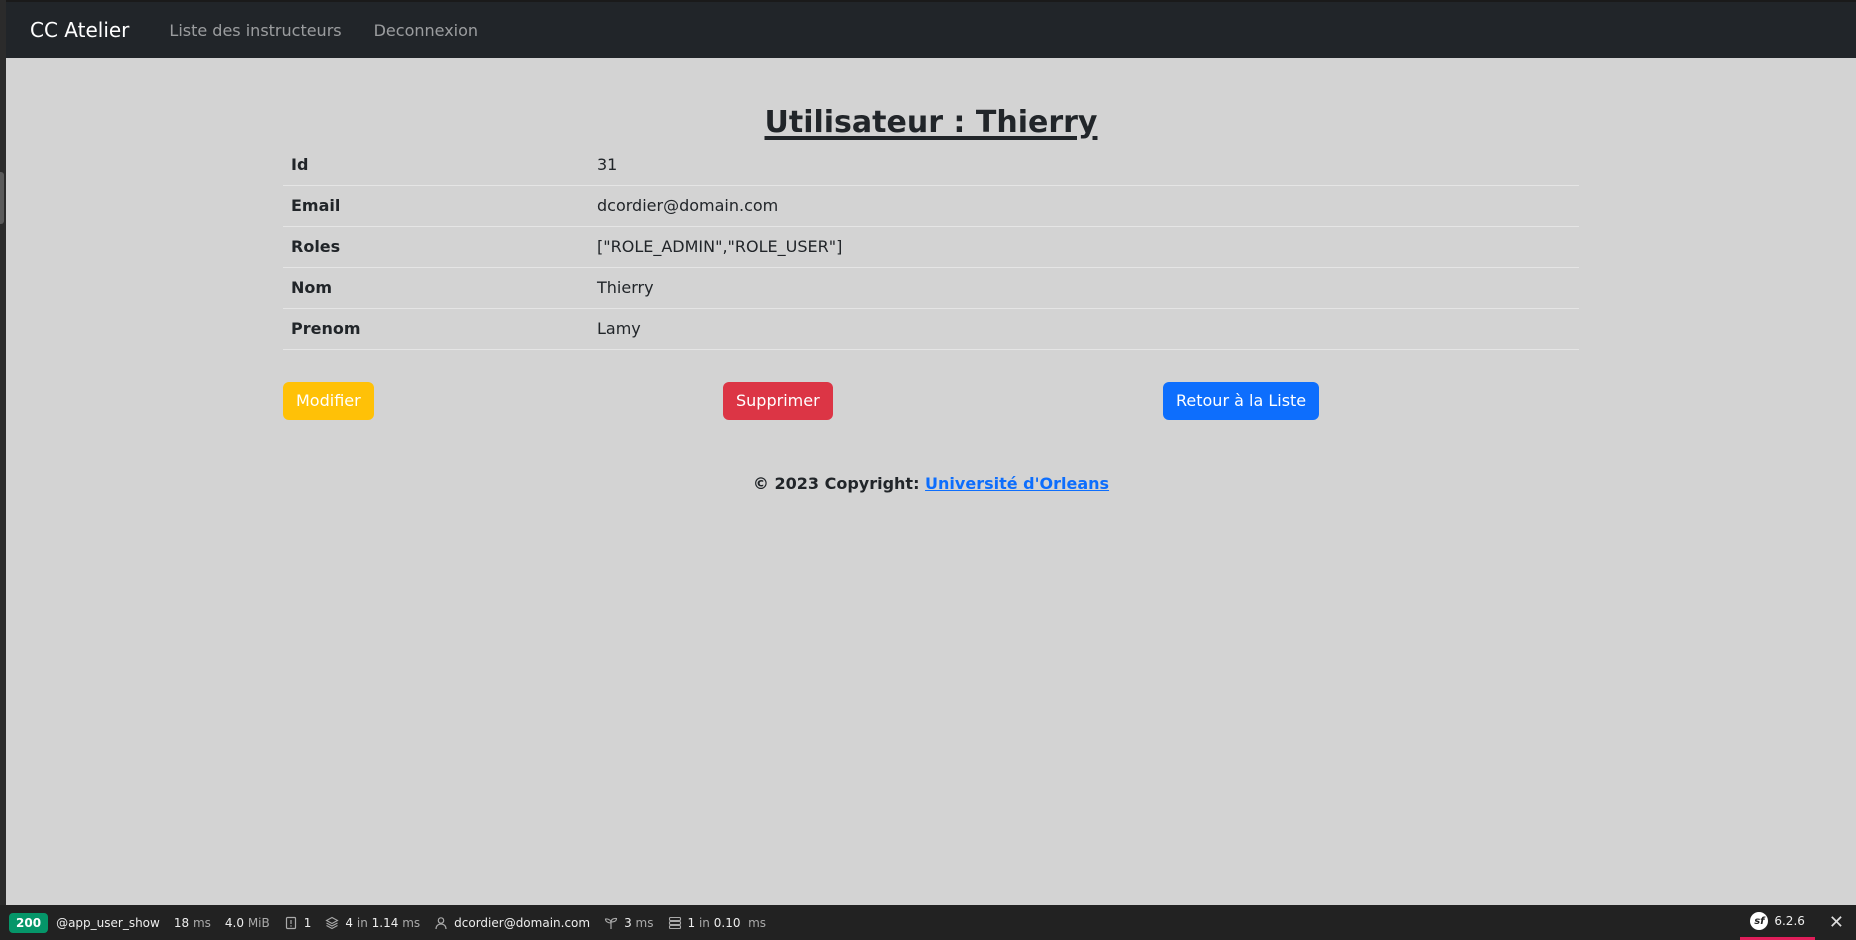  What do you see at coordinates (931, 416) in the screenshot?
I see `action-buttons: Modifier Supprimer Retour à la Liste` at bounding box center [931, 416].